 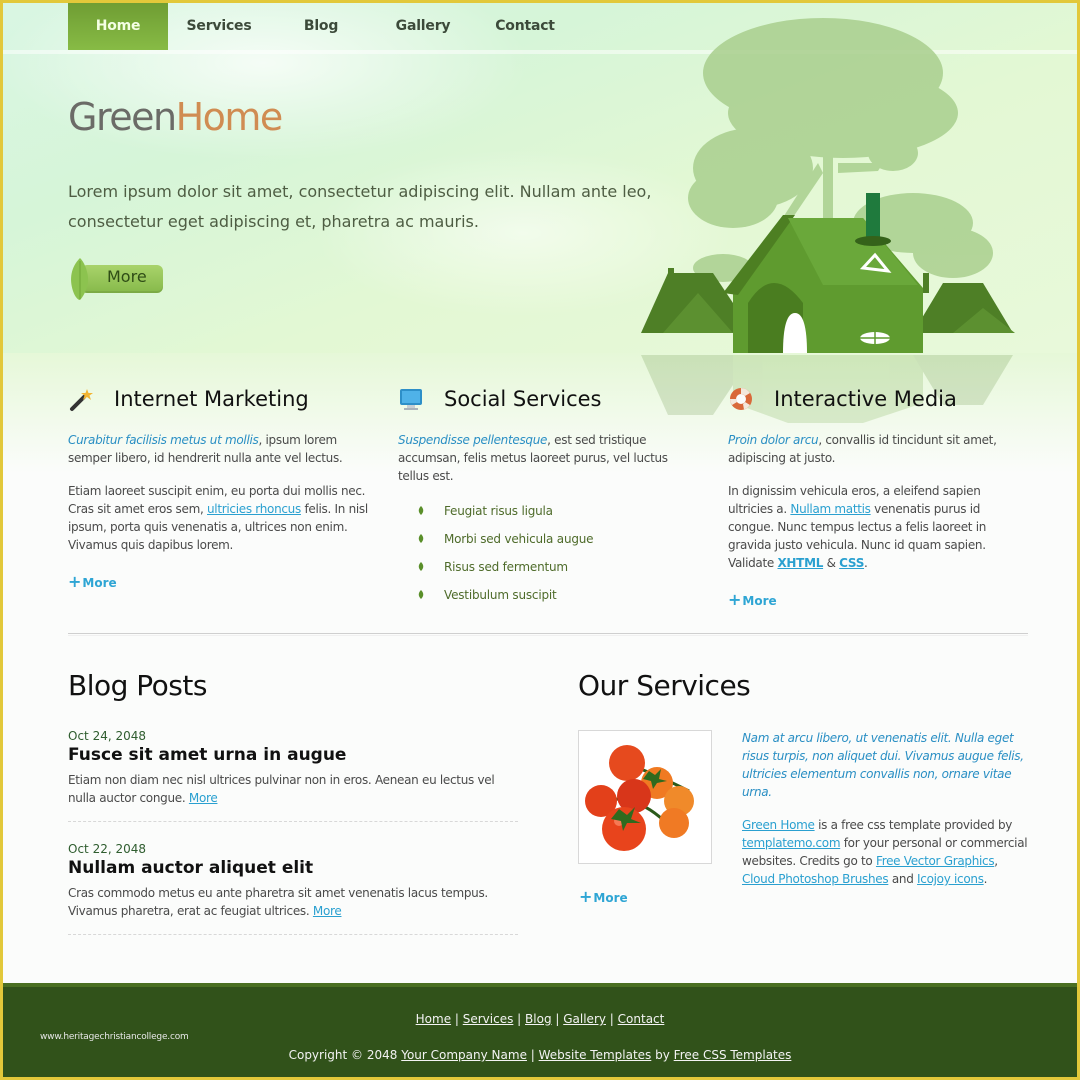 What do you see at coordinates (293, 868) in the screenshot?
I see `post-title: Nullam auctor aliquet elit` at bounding box center [293, 868].